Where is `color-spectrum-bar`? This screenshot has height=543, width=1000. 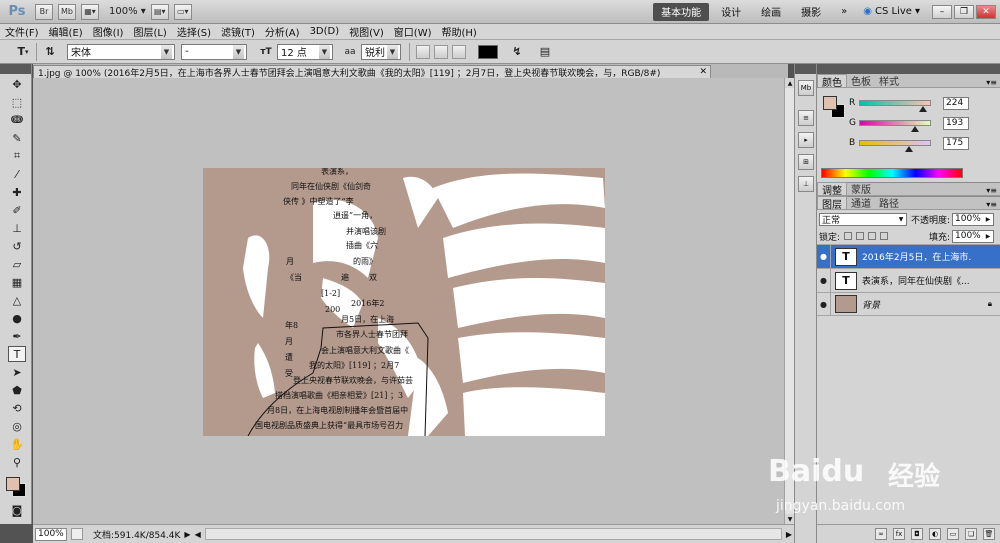 color-spectrum-bar is located at coordinates (892, 173).